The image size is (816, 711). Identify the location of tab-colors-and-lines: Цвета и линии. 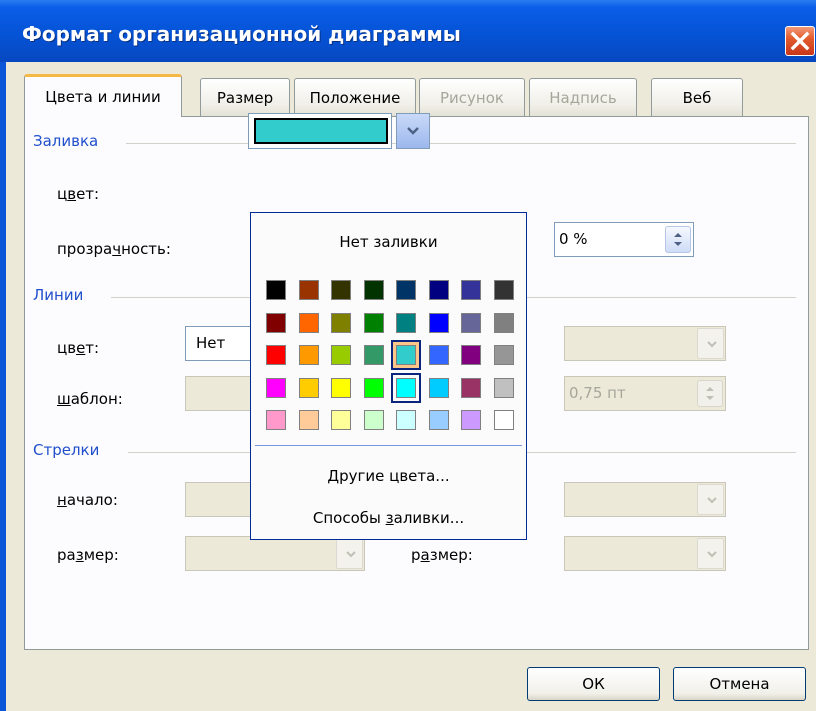
(103, 95).